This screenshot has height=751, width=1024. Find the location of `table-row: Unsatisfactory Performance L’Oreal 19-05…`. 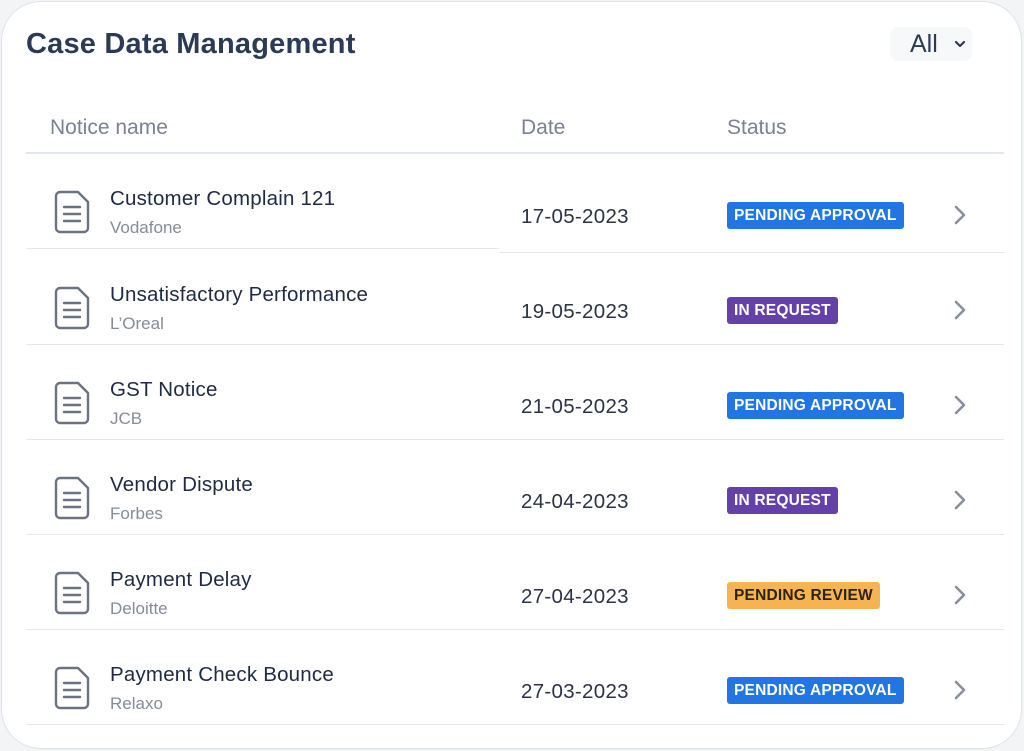

table-row: Unsatisfactory Performance L’Oreal 19-05… is located at coordinates (515, 297).